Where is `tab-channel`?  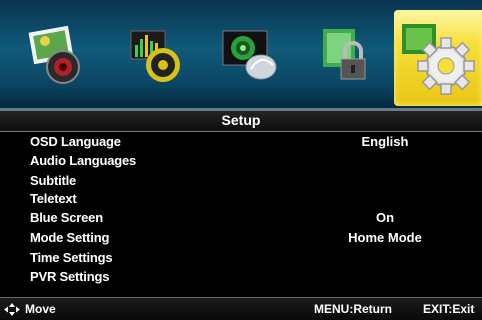 tab-channel is located at coordinates (252, 56).